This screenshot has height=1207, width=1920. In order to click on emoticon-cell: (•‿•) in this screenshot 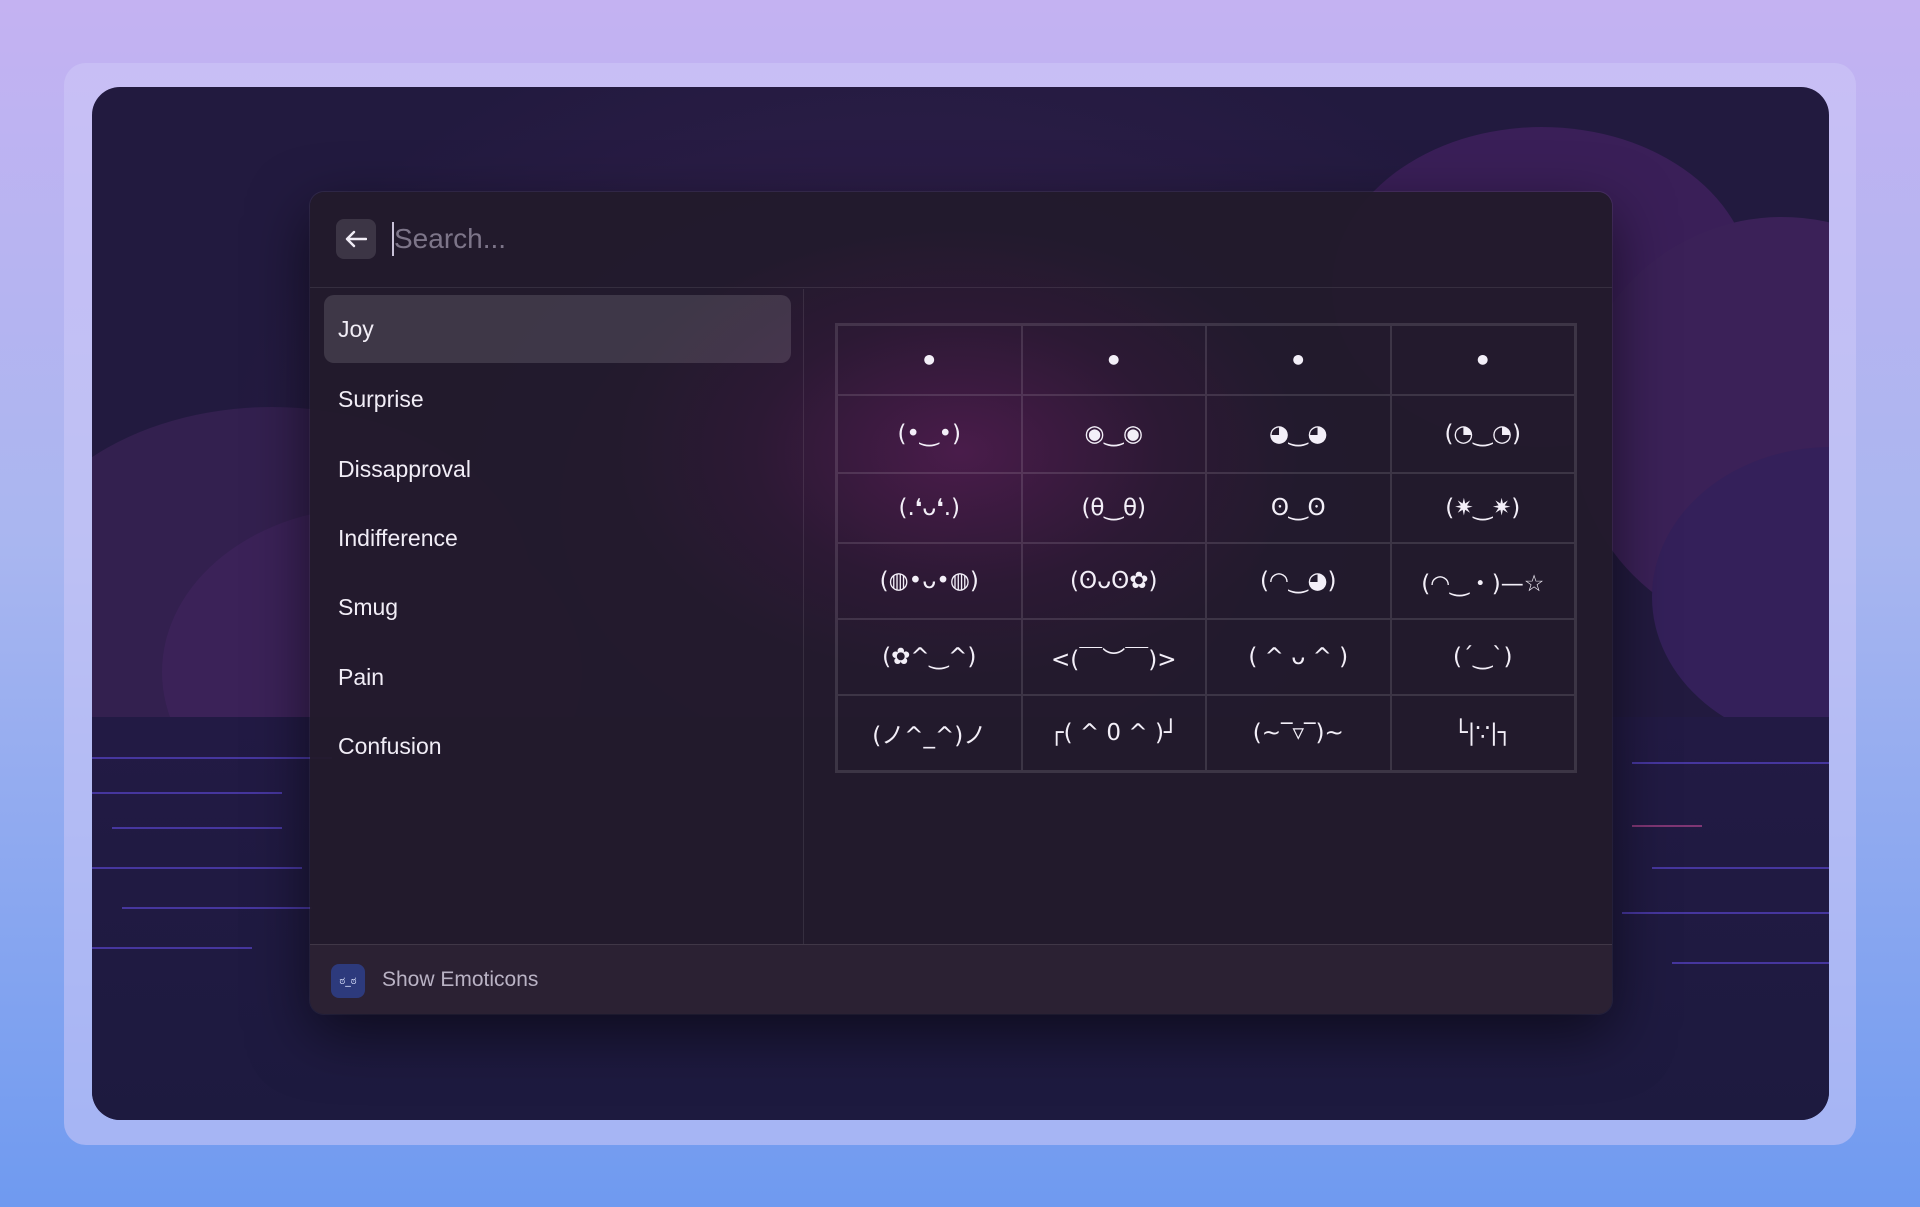, I will do `click(929, 434)`.